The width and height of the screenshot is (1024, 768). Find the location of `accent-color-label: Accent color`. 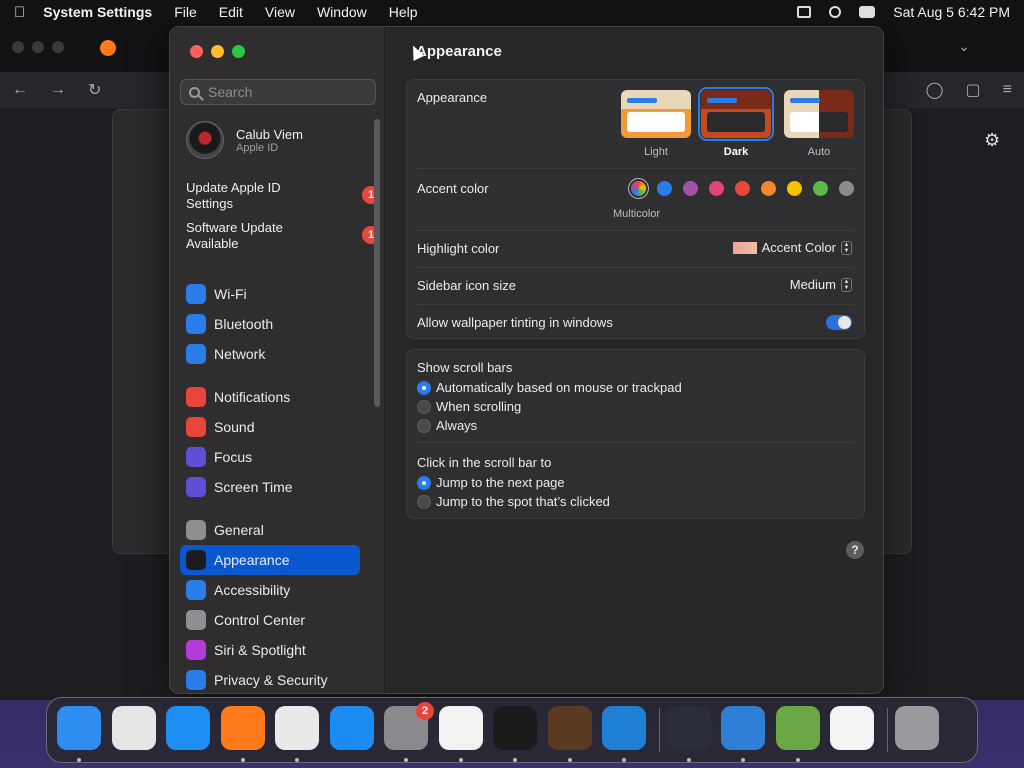

accent-color-label: Accent color is located at coordinates (453, 188).